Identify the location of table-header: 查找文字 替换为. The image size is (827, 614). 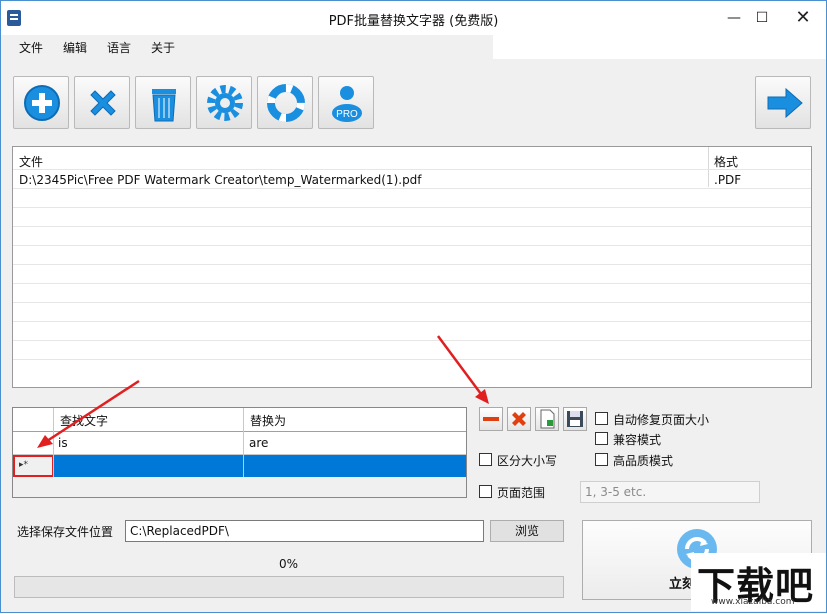
(239, 420).